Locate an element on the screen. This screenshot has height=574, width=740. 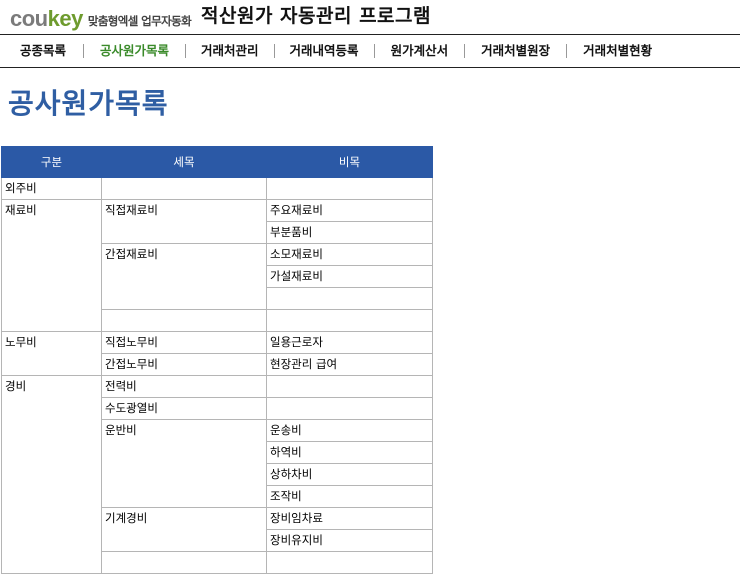
main-nav: 공종목록 공사원가목록 거래처관리 거래내역등록 원가계산서 거래처별원장 거래처별현황 is located at coordinates (370, 51).